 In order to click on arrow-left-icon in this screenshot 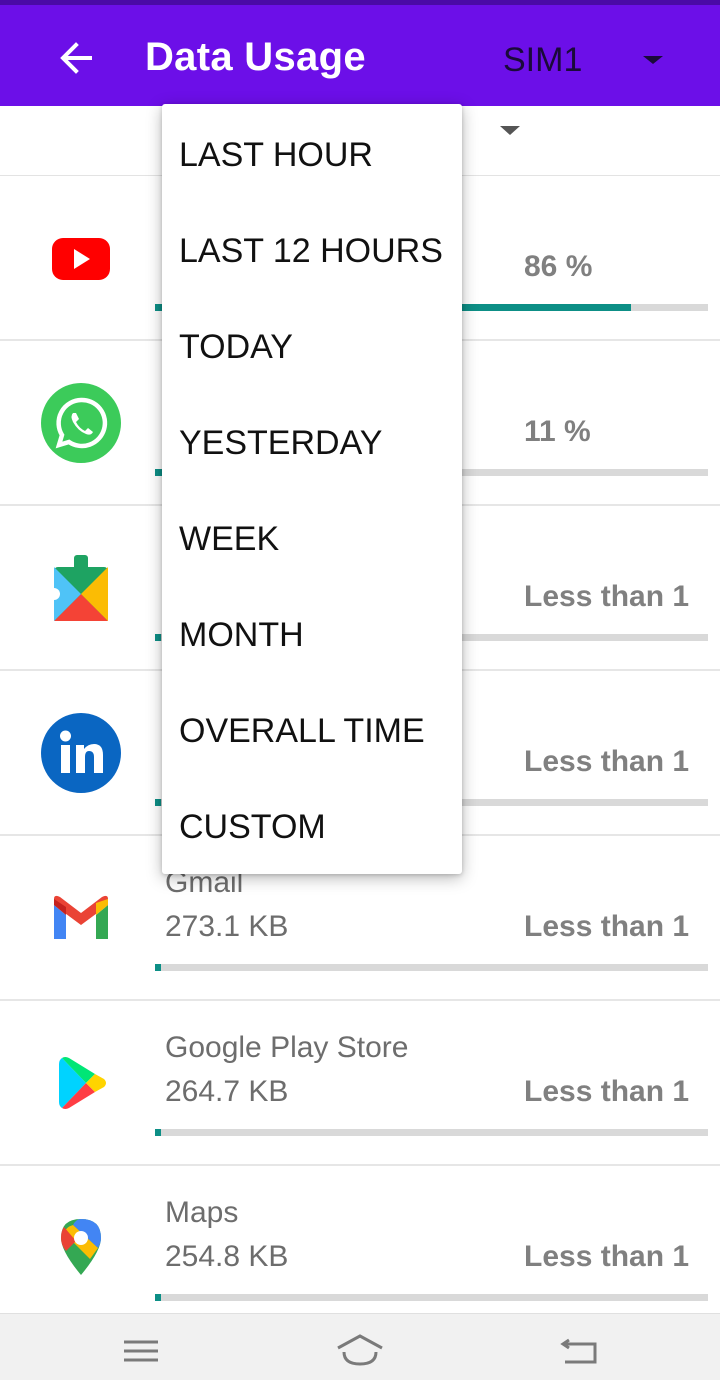, I will do `click(76, 58)`.